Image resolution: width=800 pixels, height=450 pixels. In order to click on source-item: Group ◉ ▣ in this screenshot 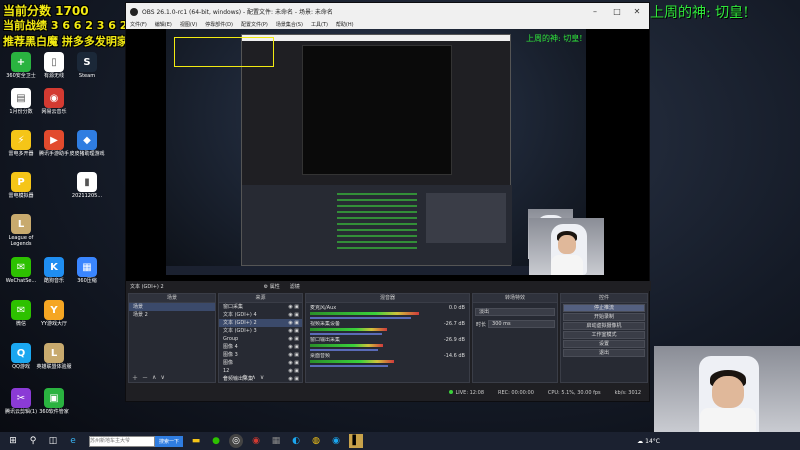, I will do `click(260, 339)`.